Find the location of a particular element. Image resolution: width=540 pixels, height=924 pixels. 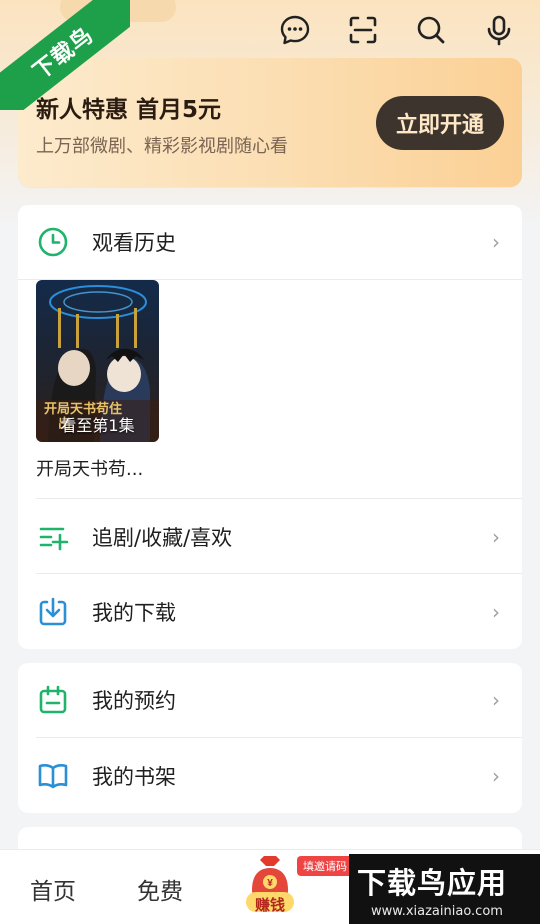

tab-earn: ¥ 赚钱 is located at coordinates (270, 884).